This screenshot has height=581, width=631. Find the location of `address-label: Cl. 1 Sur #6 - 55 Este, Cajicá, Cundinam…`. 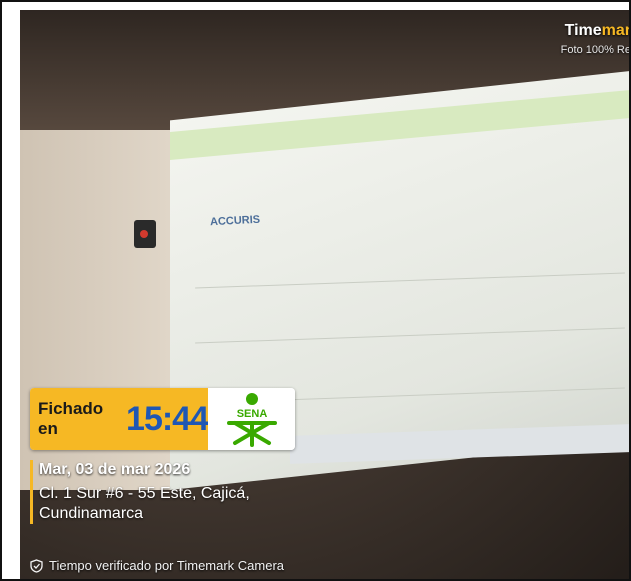

address-label: Cl. 1 Sur #6 - 55 Este, Cajicá, Cundinam… is located at coordinates (144, 503).